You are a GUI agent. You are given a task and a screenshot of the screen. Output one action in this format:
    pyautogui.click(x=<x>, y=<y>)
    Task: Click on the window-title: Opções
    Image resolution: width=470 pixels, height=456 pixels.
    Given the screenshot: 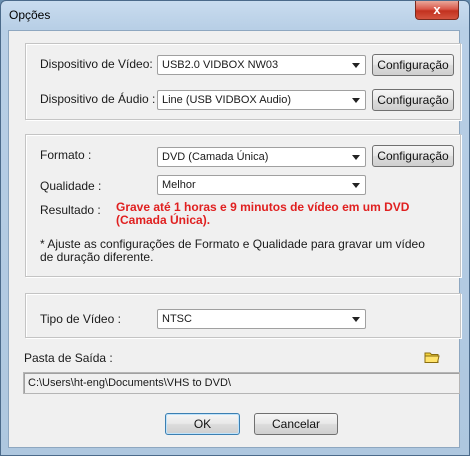 What is the action you would take?
    pyautogui.click(x=30, y=15)
    